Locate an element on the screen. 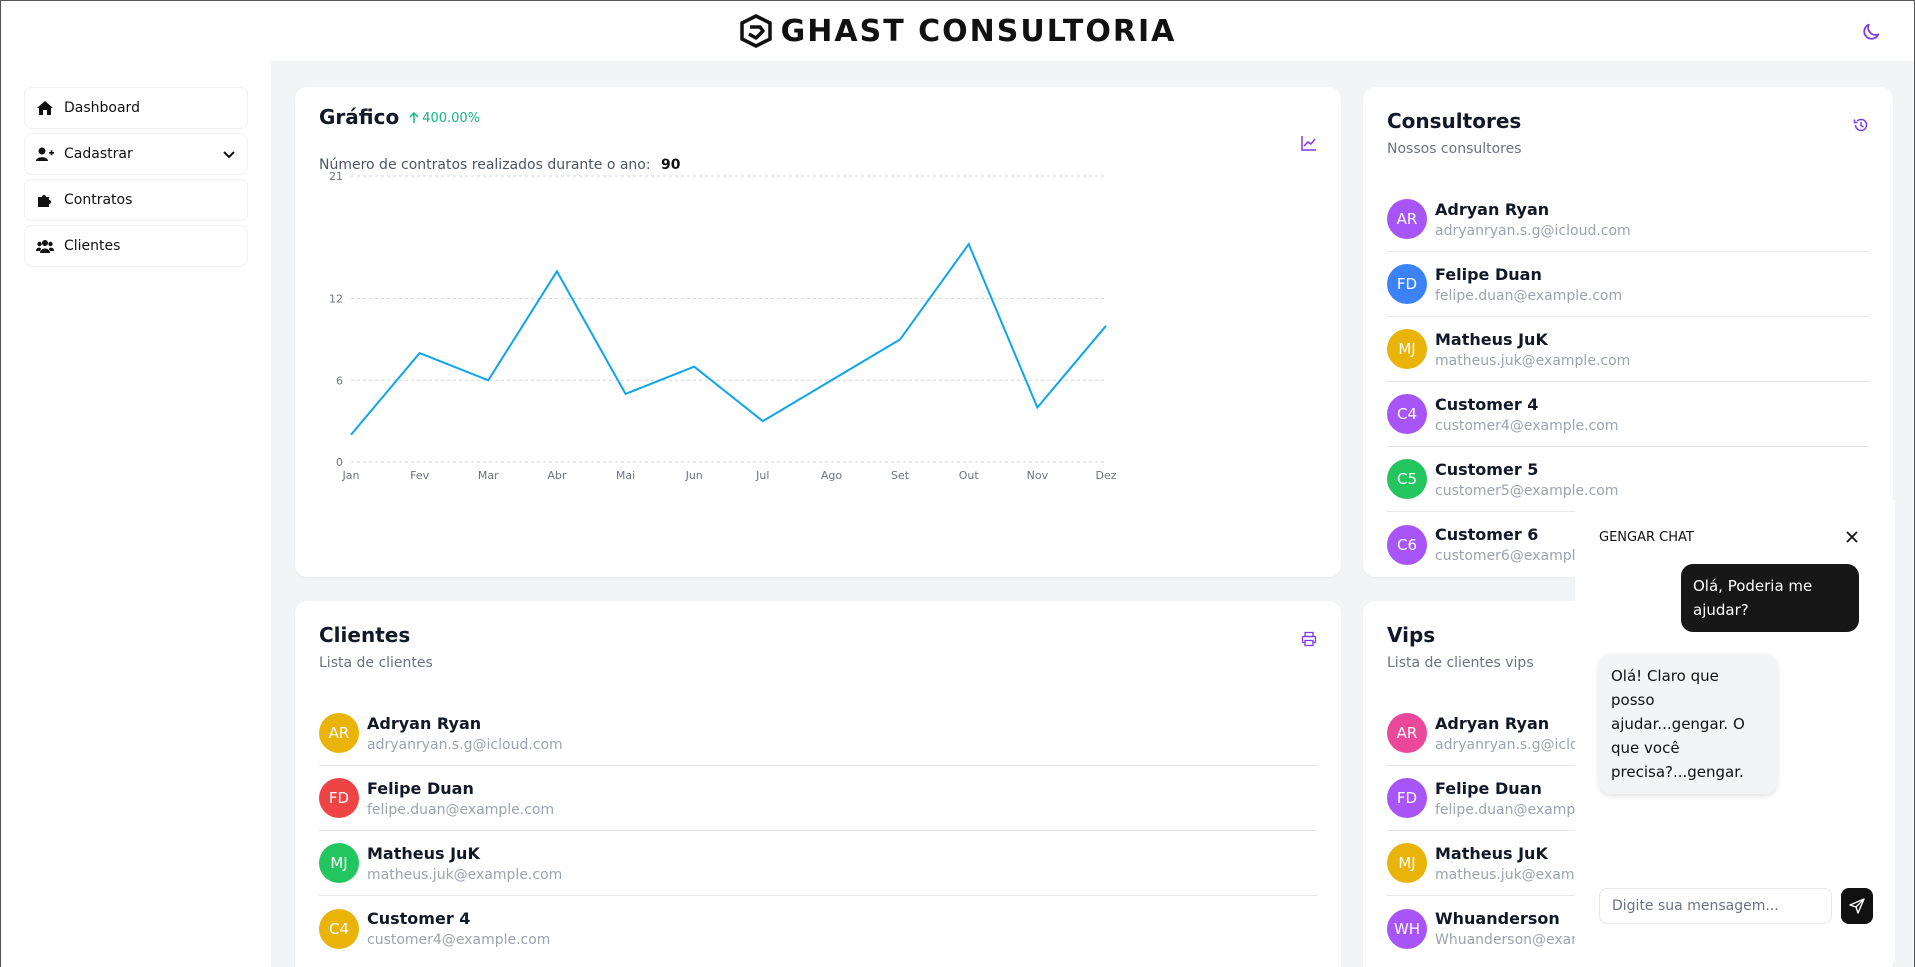 This screenshot has height=967, width=1915. x-tick-label: Jan is located at coordinates (351, 475).